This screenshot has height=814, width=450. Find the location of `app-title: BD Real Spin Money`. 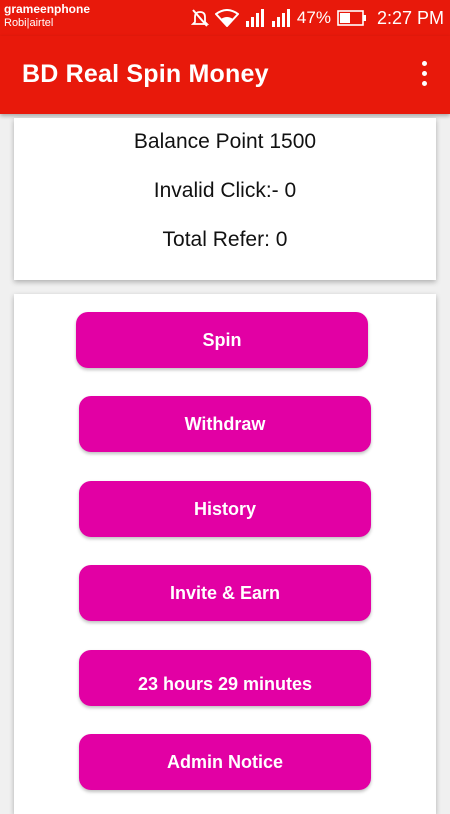

app-title: BD Real Spin Money is located at coordinates (145, 74).